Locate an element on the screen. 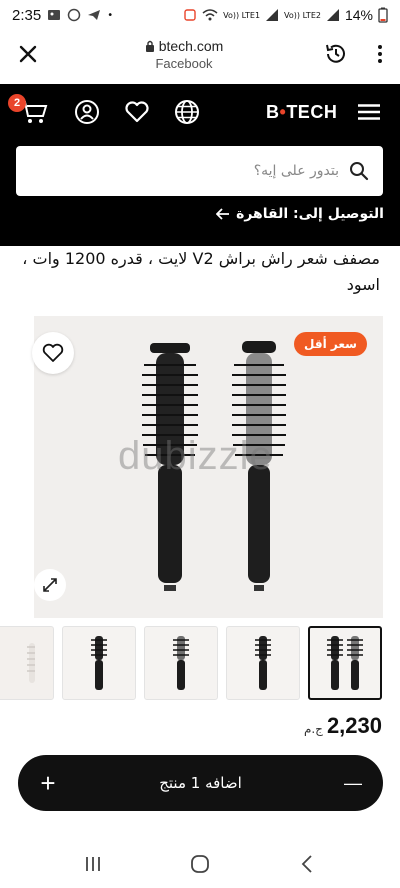 This screenshot has width=400, height=888. battery-icon is located at coordinates (383, 15).